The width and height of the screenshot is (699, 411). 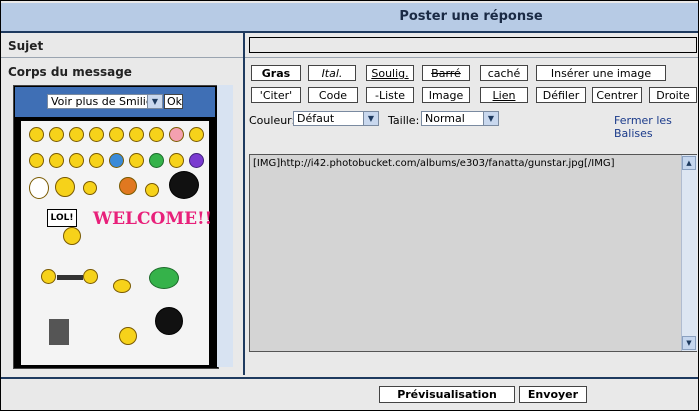 I want to click on smilies-select-value: Voir plus de Smilies, so click(x=105, y=101).